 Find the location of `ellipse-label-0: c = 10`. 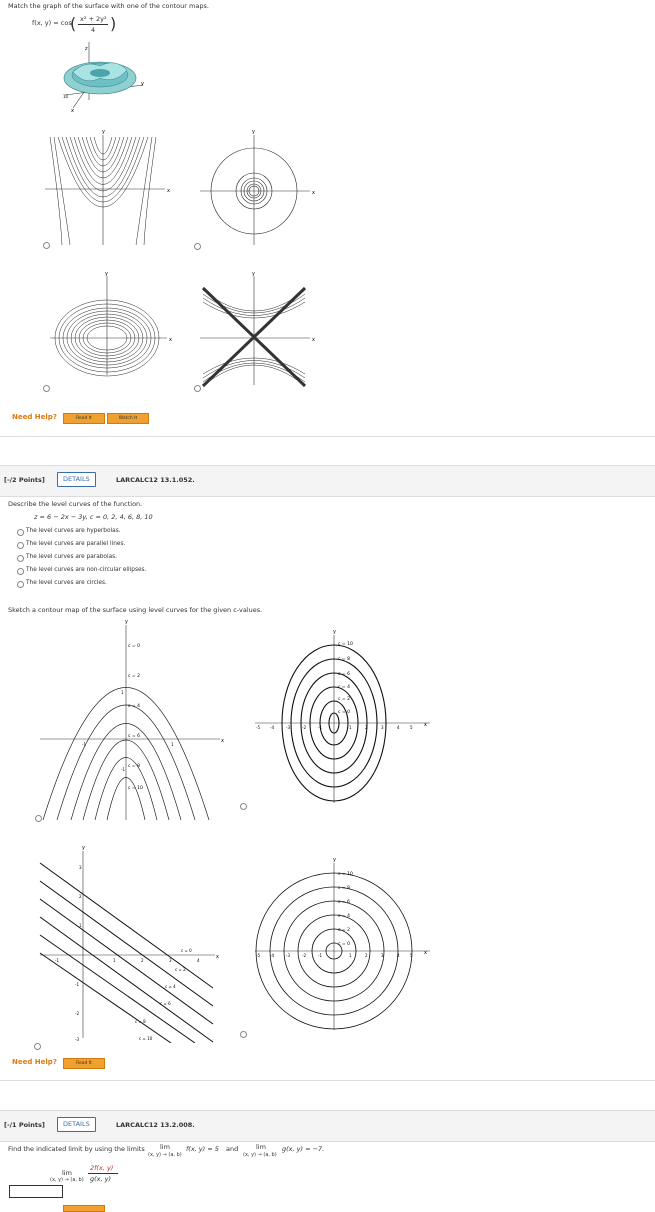

ellipse-label-0: c = 10 is located at coordinates (345, 644).